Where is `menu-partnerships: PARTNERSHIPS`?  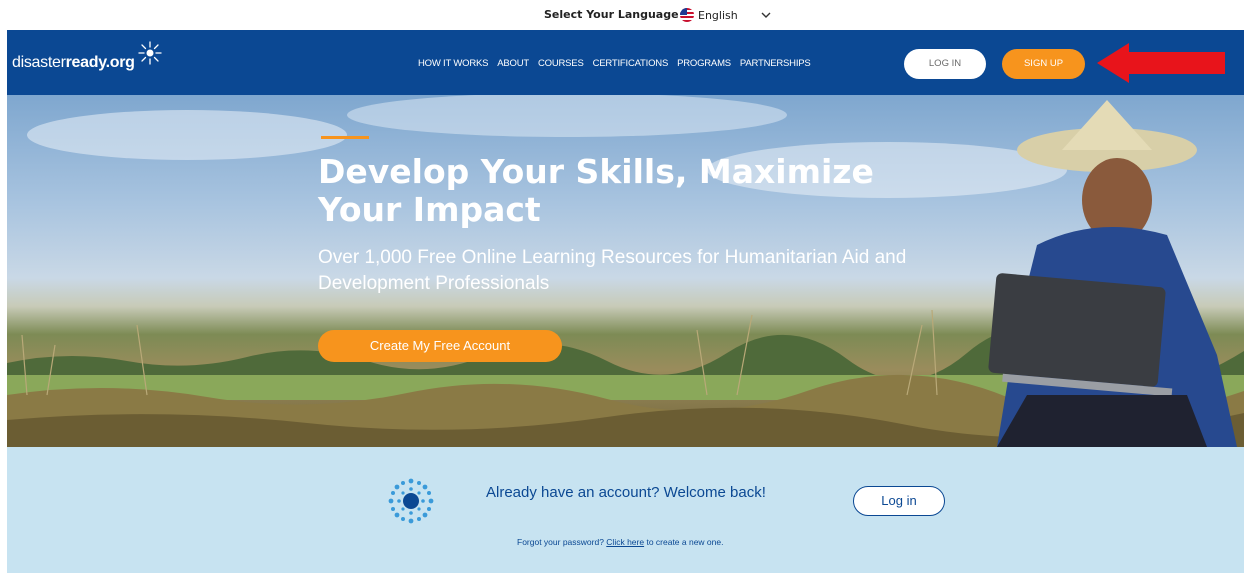
menu-partnerships: PARTNERSHIPS is located at coordinates (775, 63).